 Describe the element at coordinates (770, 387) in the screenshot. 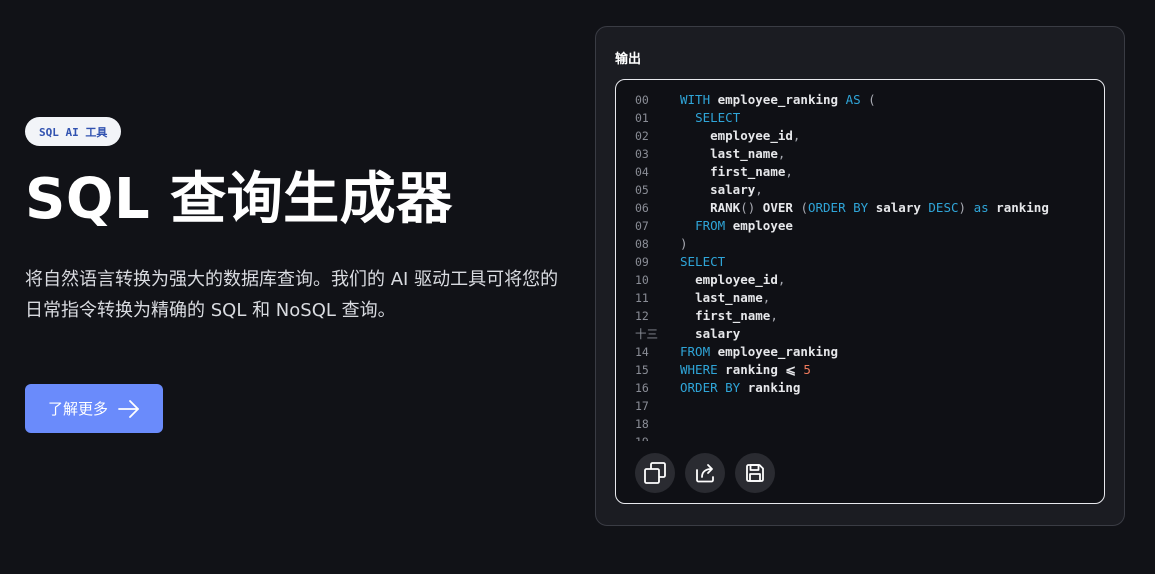

I see `code-token: ranking` at that location.